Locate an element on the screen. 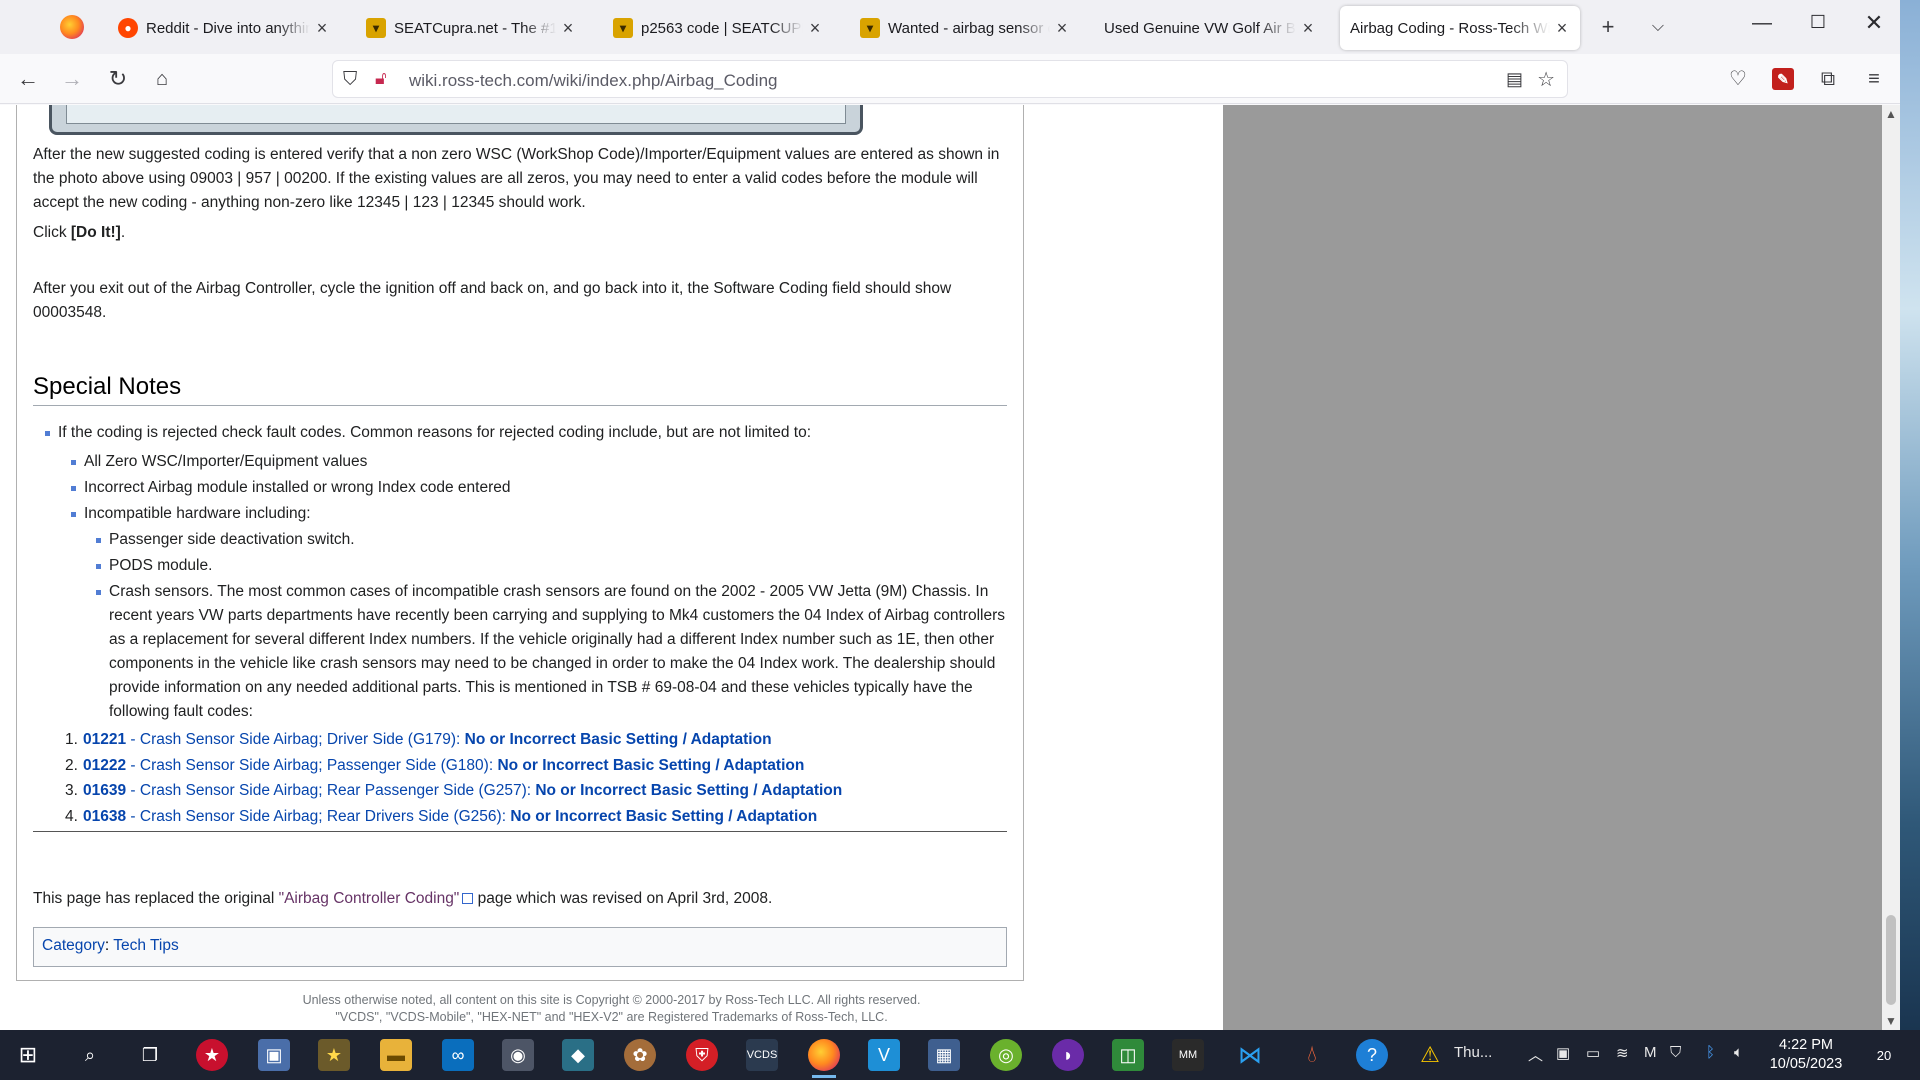  vertical-scrollbar: ▲ ▼ is located at coordinates (1891, 567).